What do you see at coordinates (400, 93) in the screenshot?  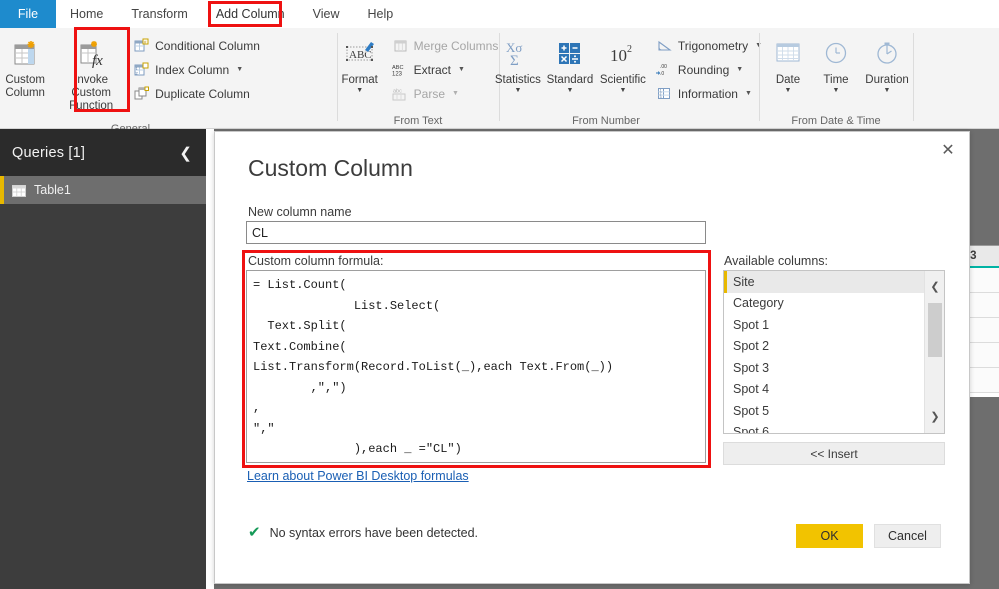 I see `parse-abc-icon: abc` at bounding box center [400, 93].